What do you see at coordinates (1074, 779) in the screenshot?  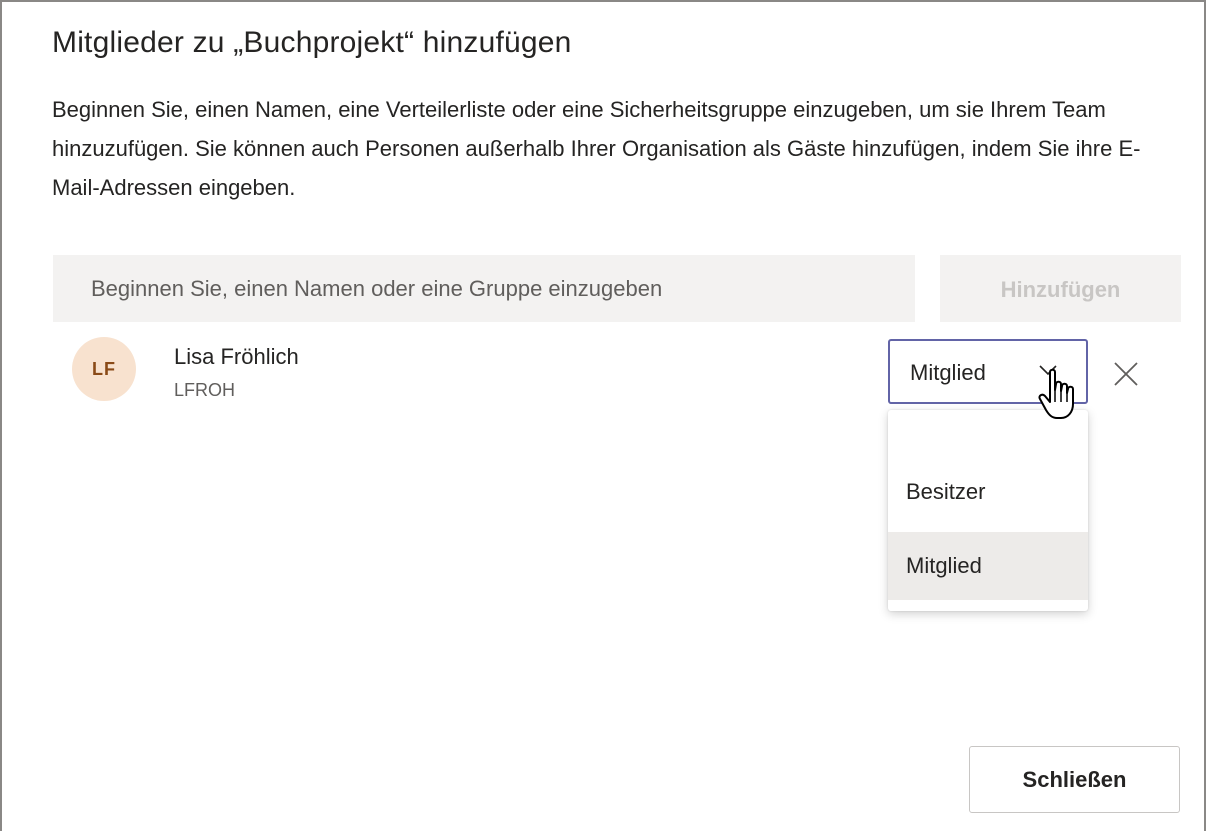 I see `close-button: Schließen` at bounding box center [1074, 779].